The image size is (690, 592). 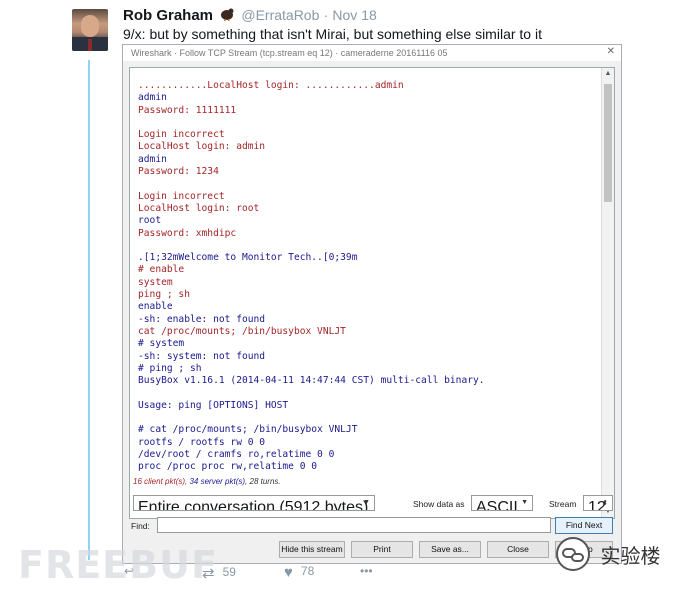 I want to click on tweet-date: Nov 18, so click(x=354, y=15).